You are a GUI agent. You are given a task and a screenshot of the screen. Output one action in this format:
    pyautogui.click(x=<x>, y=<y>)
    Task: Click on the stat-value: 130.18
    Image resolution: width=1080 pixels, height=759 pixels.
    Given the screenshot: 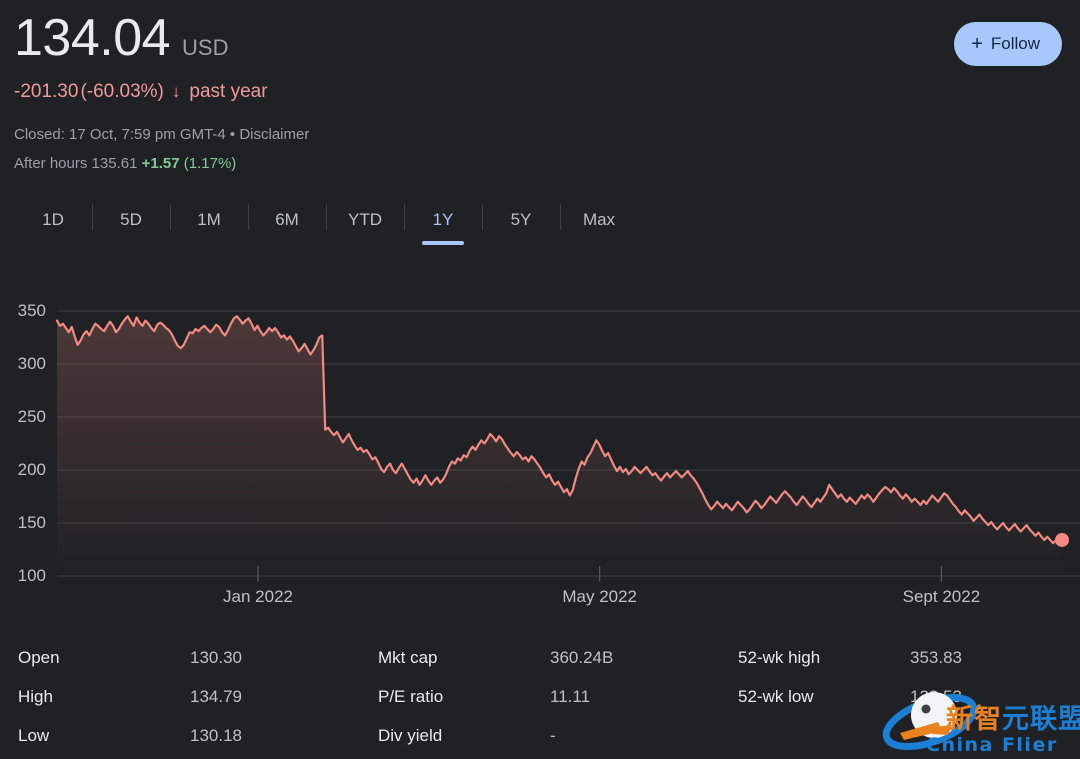 What is the action you would take?
    pyautogui.click(x=216, y=735)
    